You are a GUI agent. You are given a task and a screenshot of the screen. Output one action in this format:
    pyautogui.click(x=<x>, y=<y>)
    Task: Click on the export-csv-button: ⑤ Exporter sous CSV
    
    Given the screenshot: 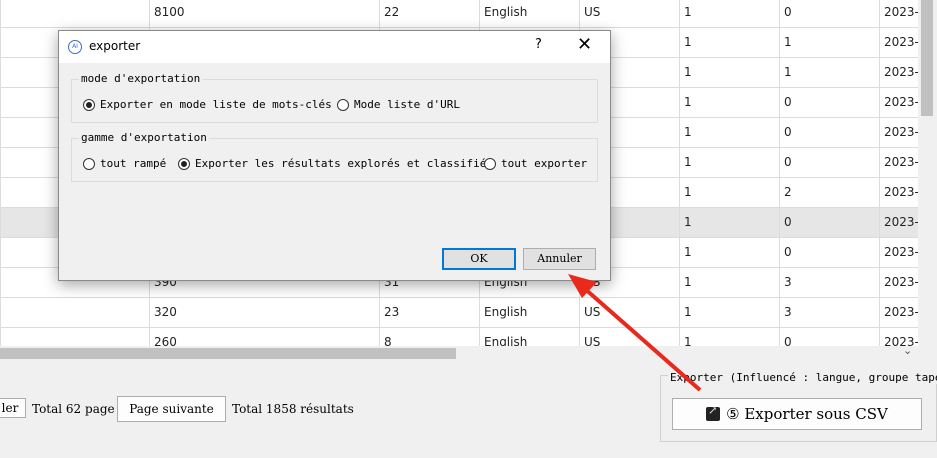 What is the action you would take?
    pyautogui.click(x=797, y=414)
    